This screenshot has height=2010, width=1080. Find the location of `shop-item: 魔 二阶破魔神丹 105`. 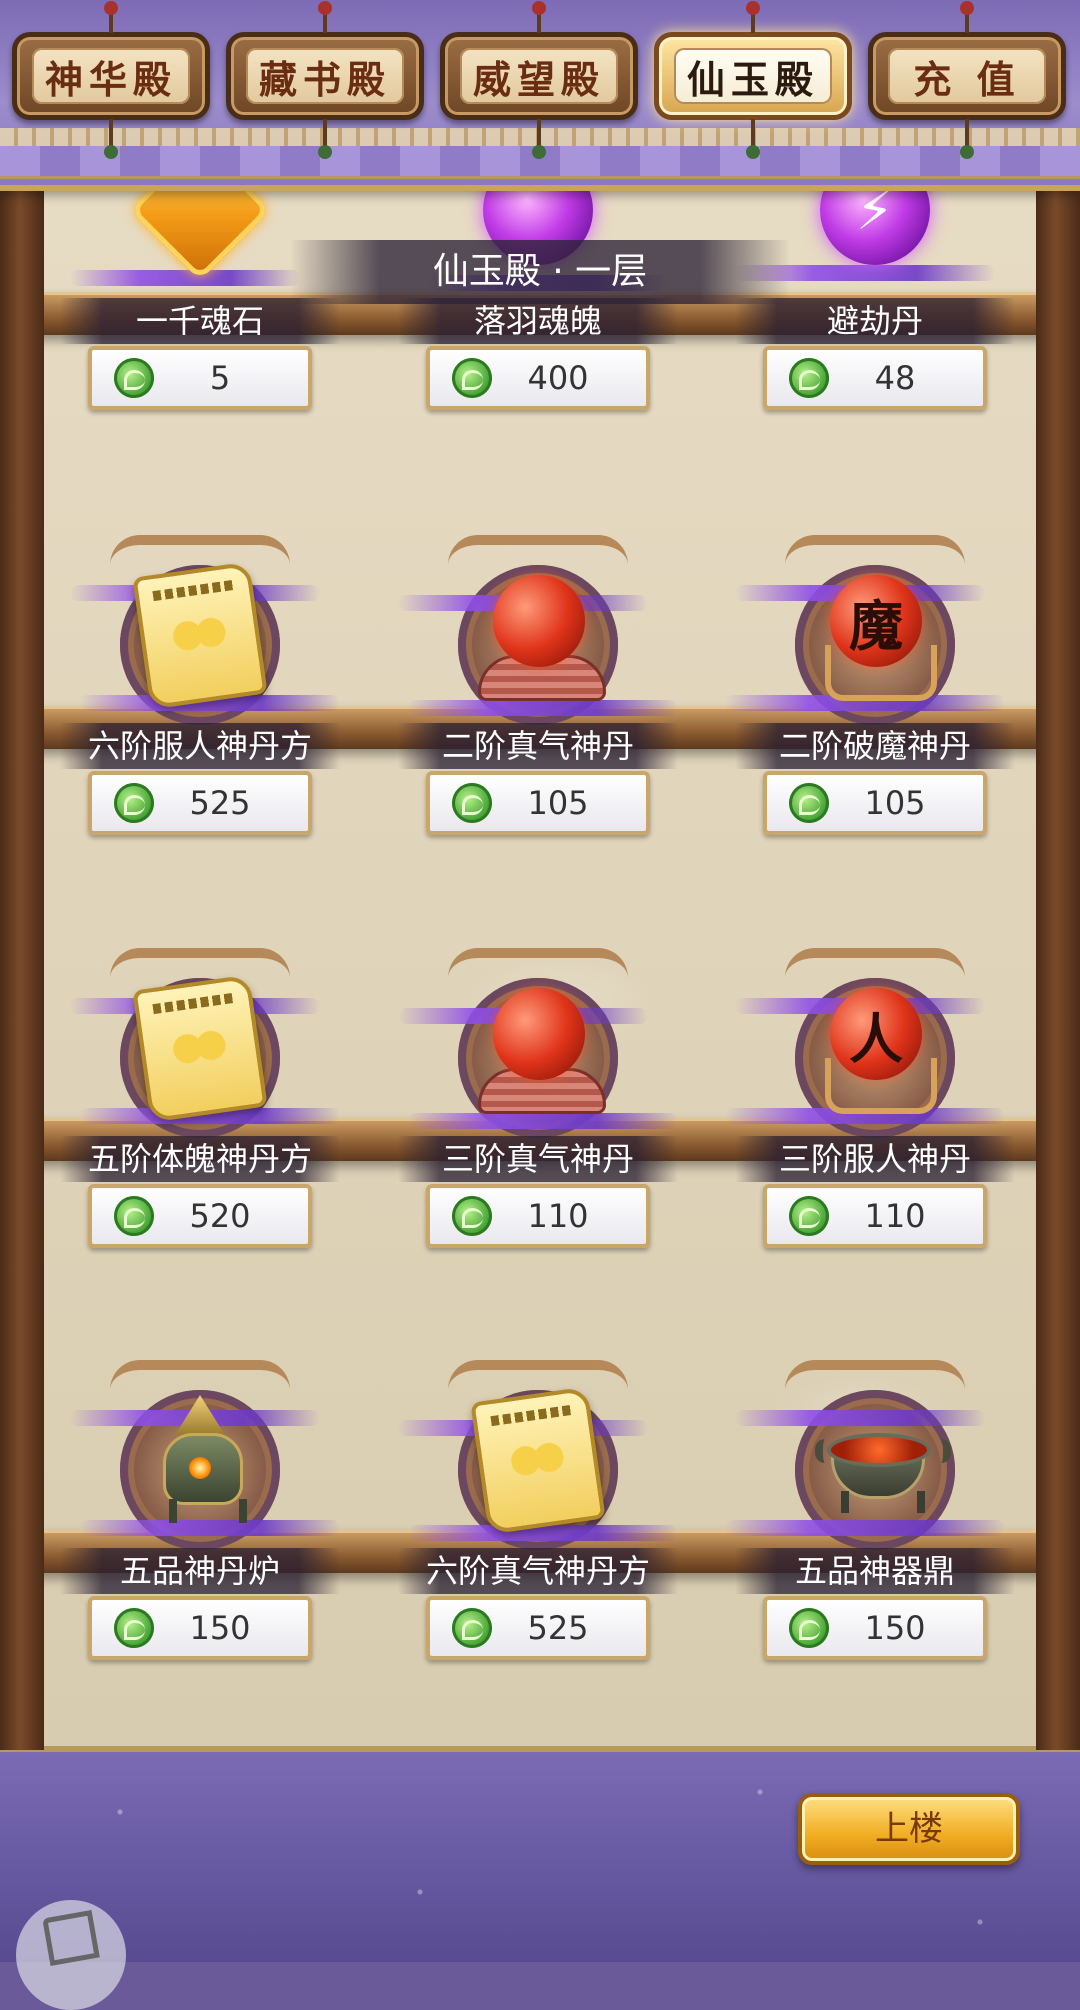

shop-item: 魔 二阶破魔神丹 105 is located at coordinates (875, 680).